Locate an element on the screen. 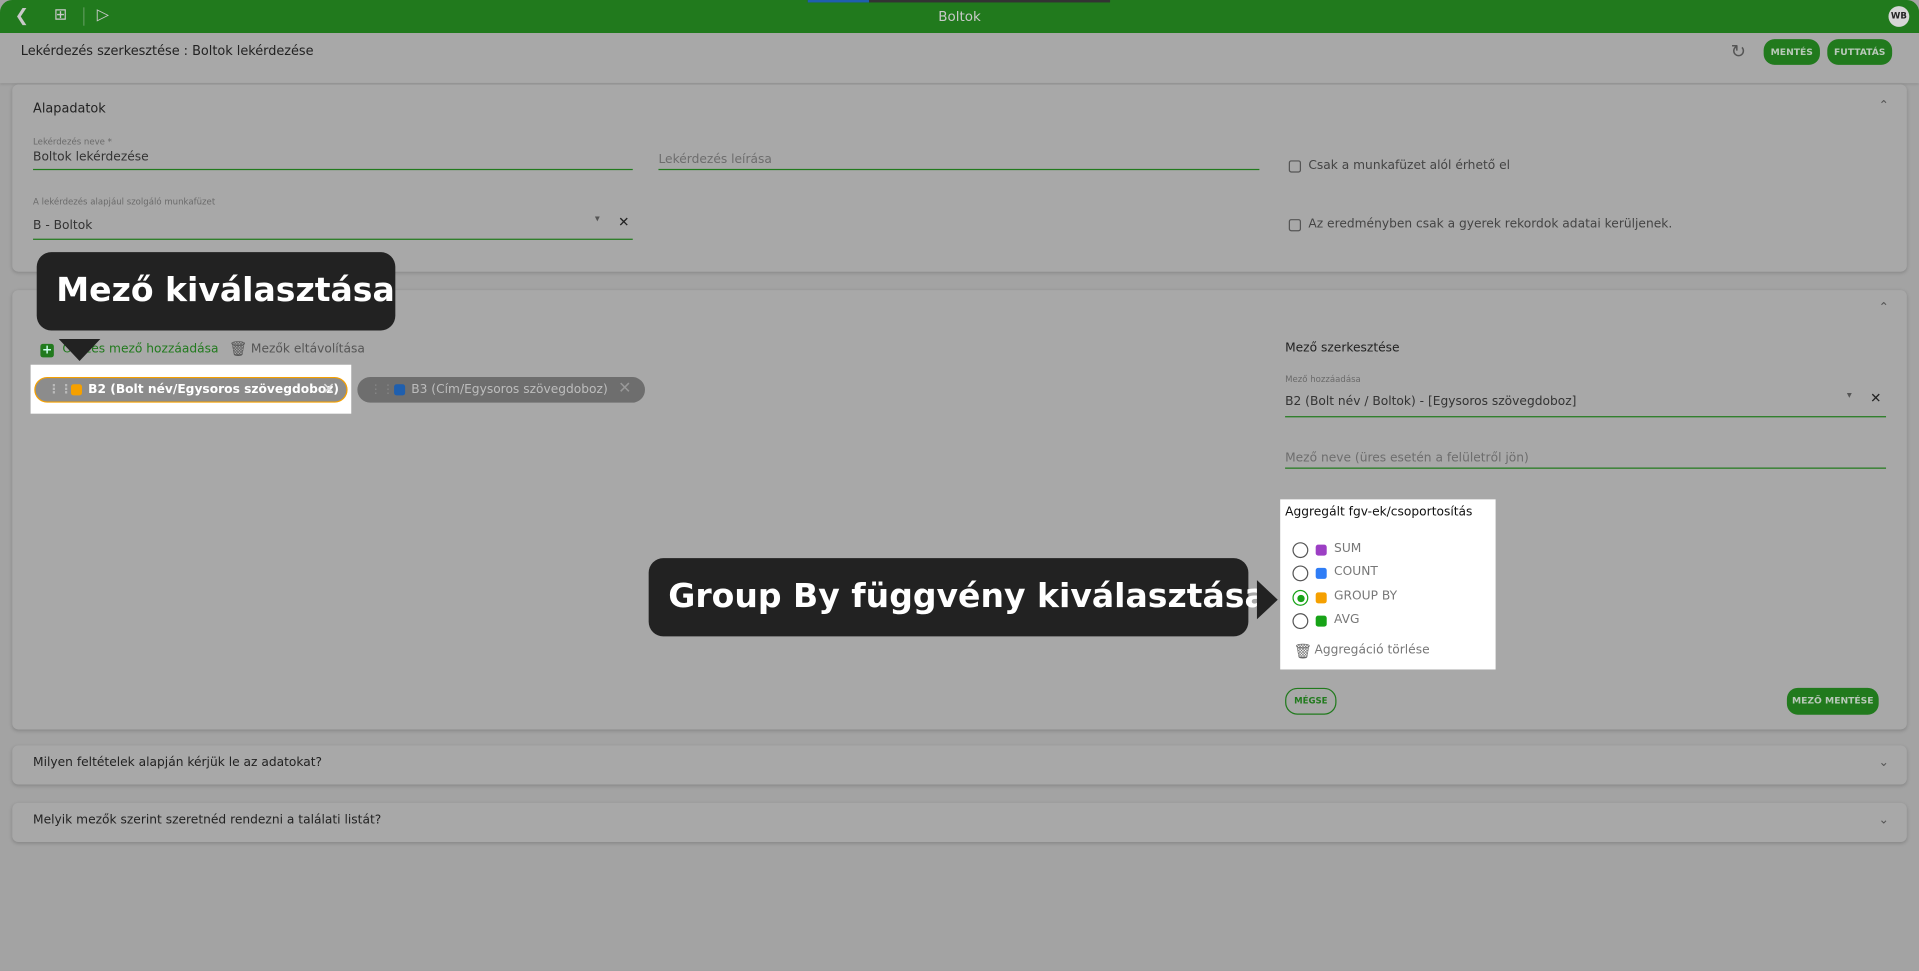 Image resolution: width=1919 pixels, height=971 pixels. field-chip-b2: ⋮⋮ B2 (Bolt név/Egysoros szövegdoboz) ✕ is located at coordinates (191, 389).